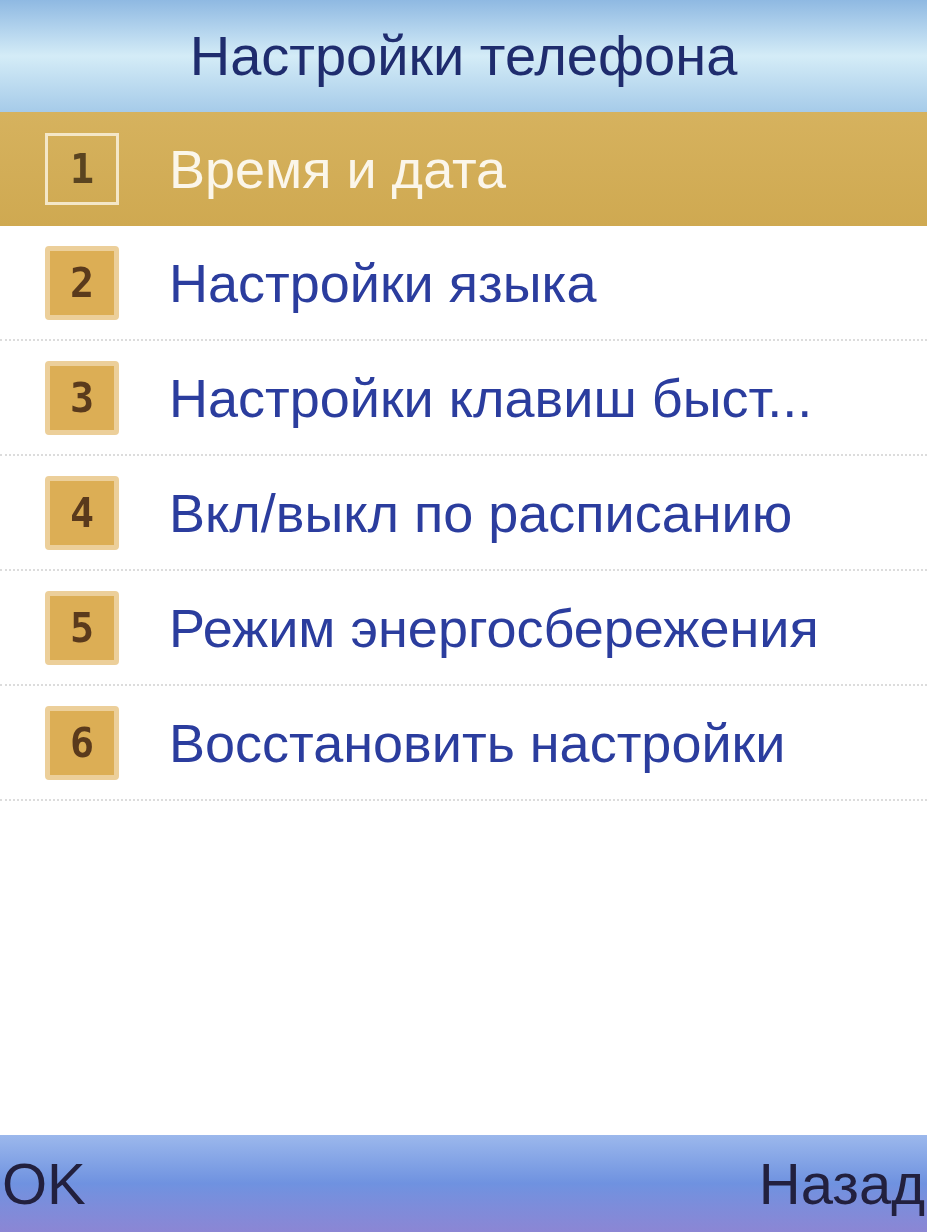  Describe the element at coordinates (44, 1183) in the screenshot. I see `ok-softkey: OK` at that location.